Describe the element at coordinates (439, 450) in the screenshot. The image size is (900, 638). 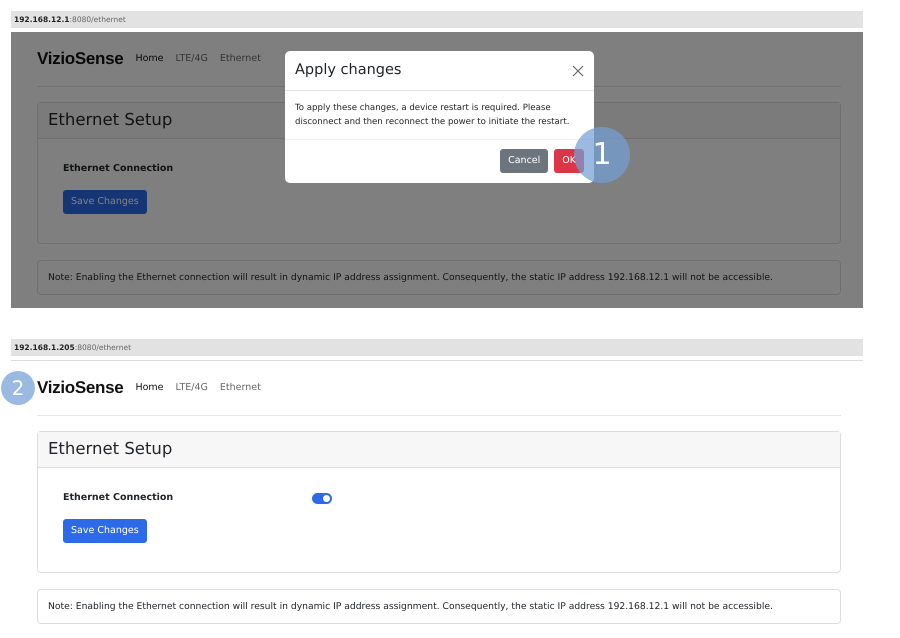
I see `card-title: Ethernet Setup` at that location.